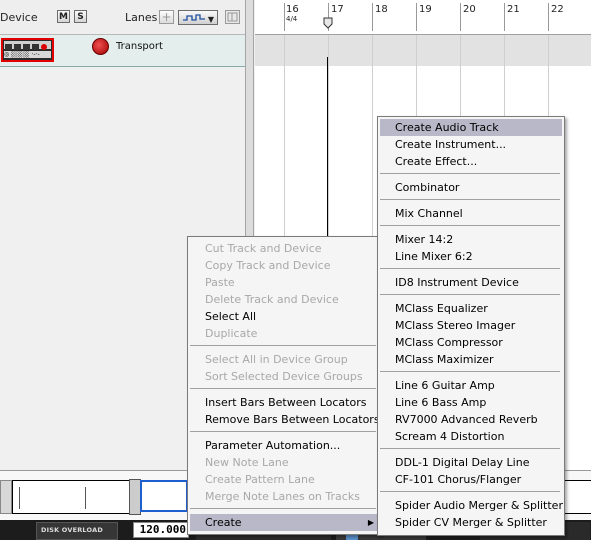  I want to click on submenu-item-mclass-compressor: MClass Compressor, so click(471, 342).